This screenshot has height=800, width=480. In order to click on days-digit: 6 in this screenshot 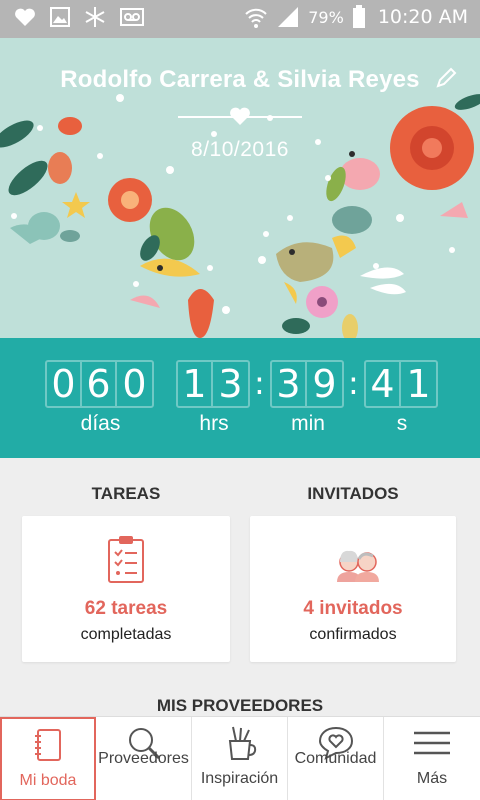, I will do `click(99, 384)`.